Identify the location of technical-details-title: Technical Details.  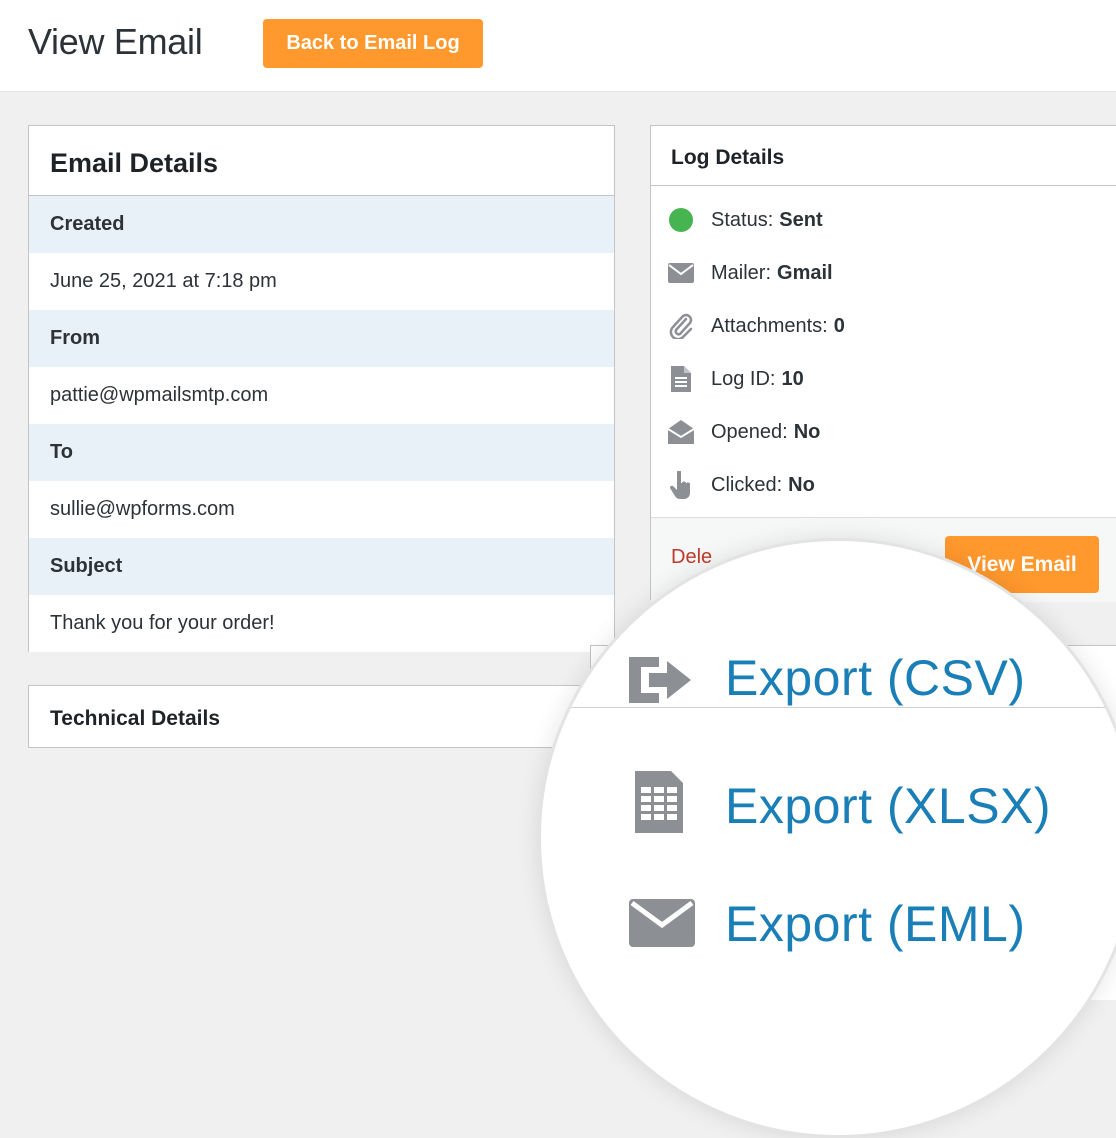
(135, 718).